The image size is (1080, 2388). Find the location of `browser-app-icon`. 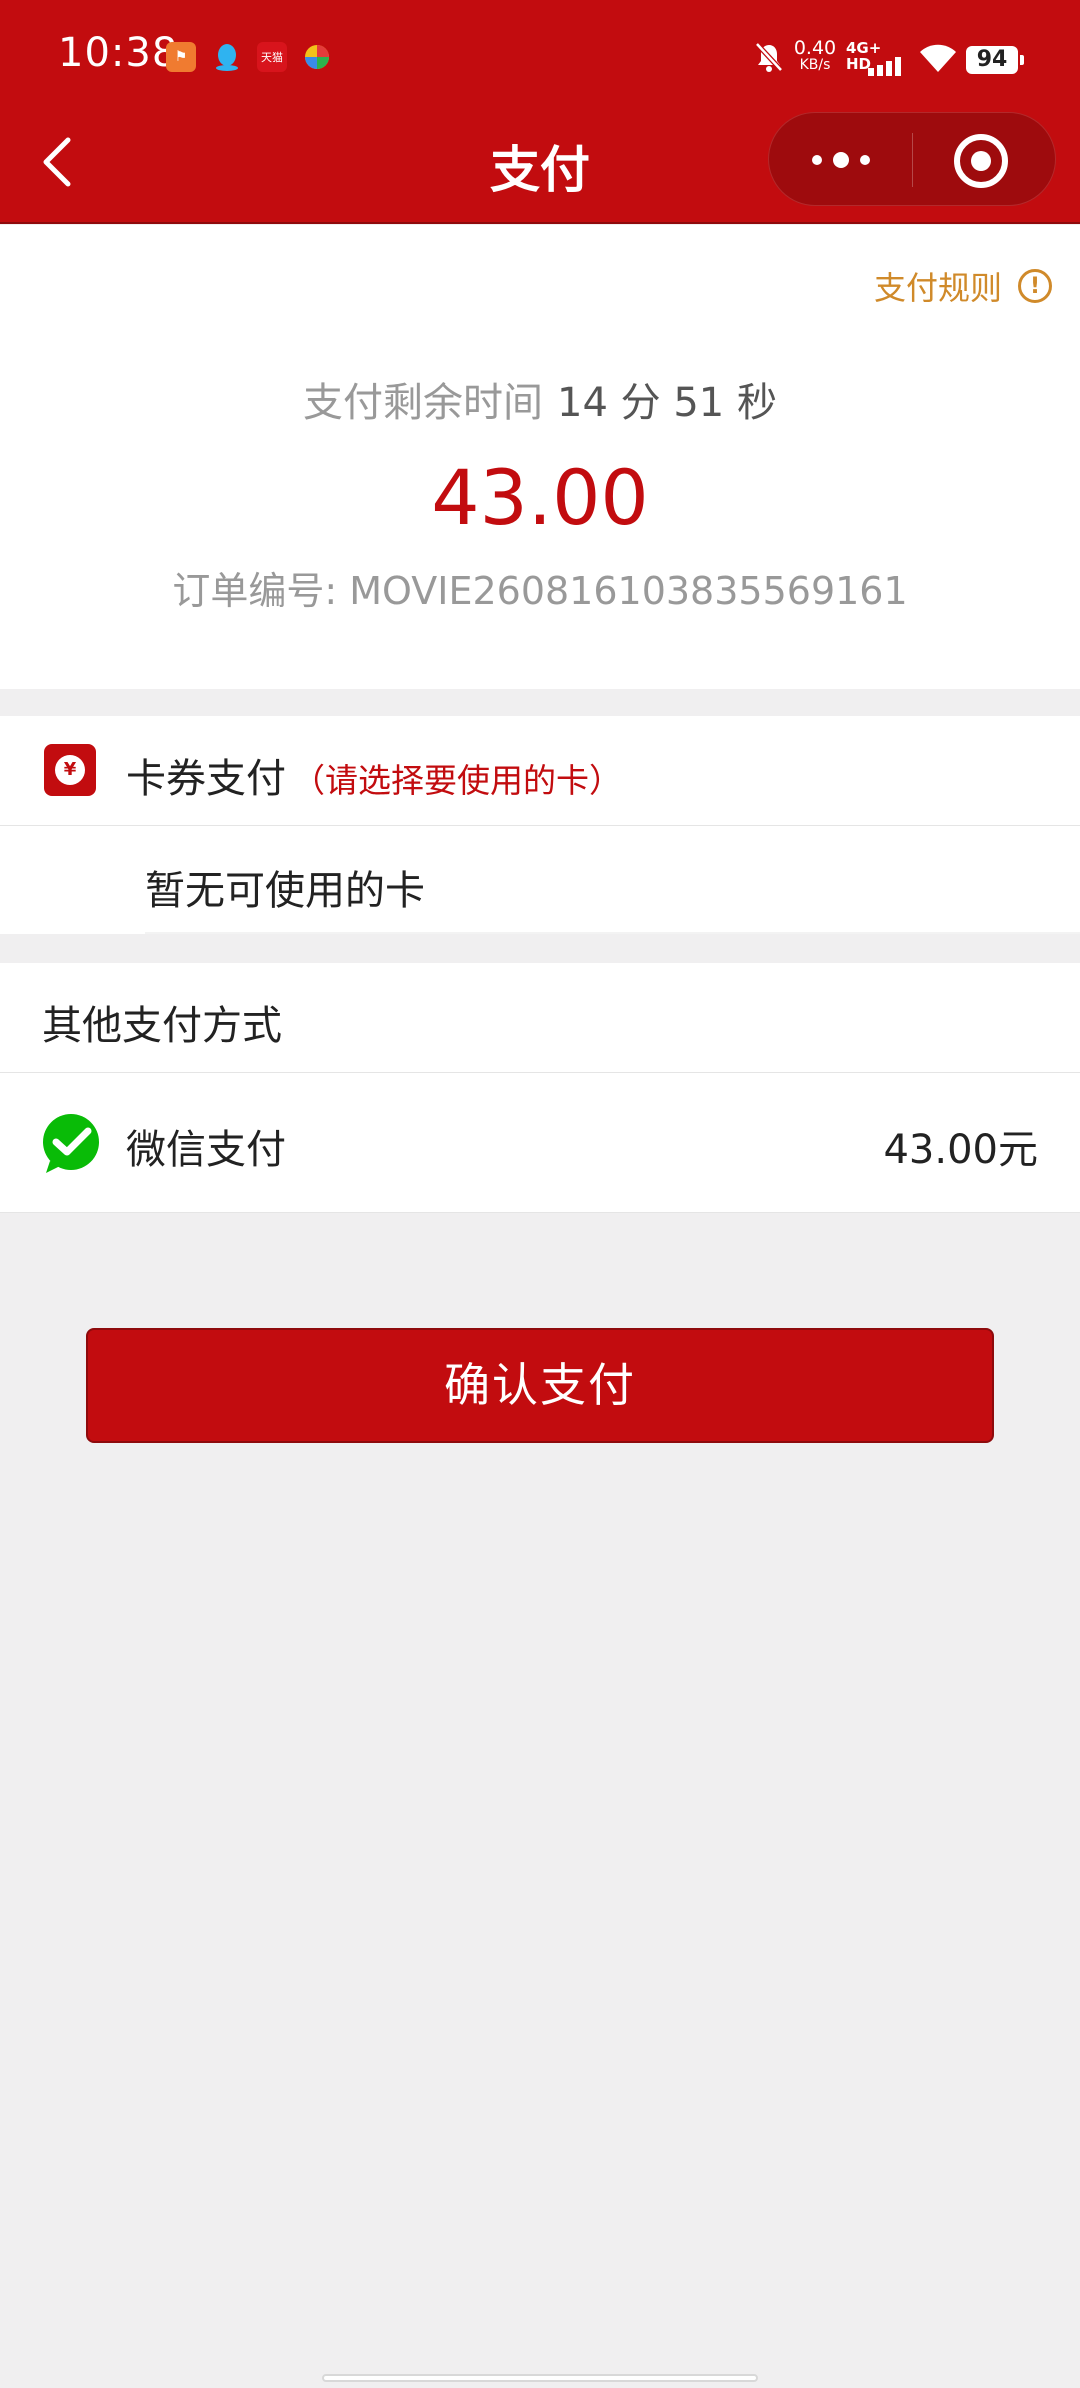

browser-app-icon is located at coordinates (317, 57).